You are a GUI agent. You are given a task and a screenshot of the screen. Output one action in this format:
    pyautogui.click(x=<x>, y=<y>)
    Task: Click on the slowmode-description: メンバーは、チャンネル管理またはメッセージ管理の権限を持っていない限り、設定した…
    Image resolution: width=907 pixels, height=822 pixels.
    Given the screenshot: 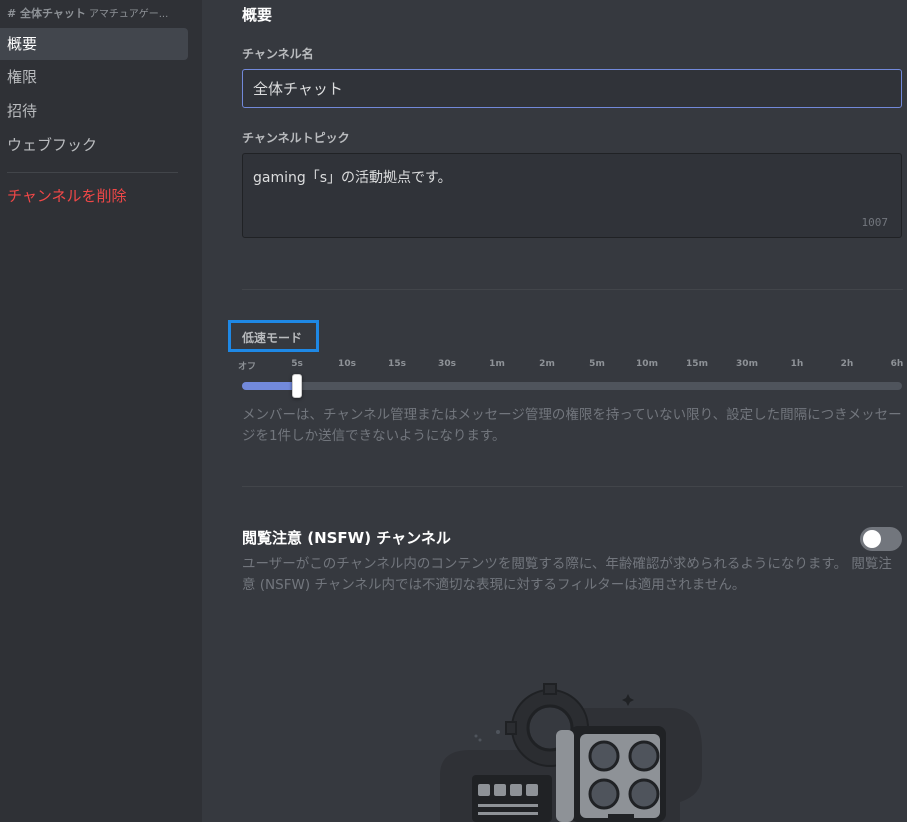 What is the action you would take?
    pyautogui.click(x=572, y=425)
    